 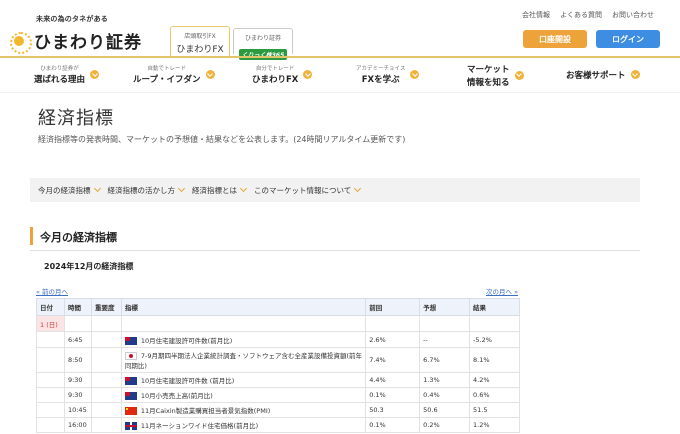 I want to click on tab-himawari-fx: 店頭取引FX ひまわりFX, so click(x=200, y=41).